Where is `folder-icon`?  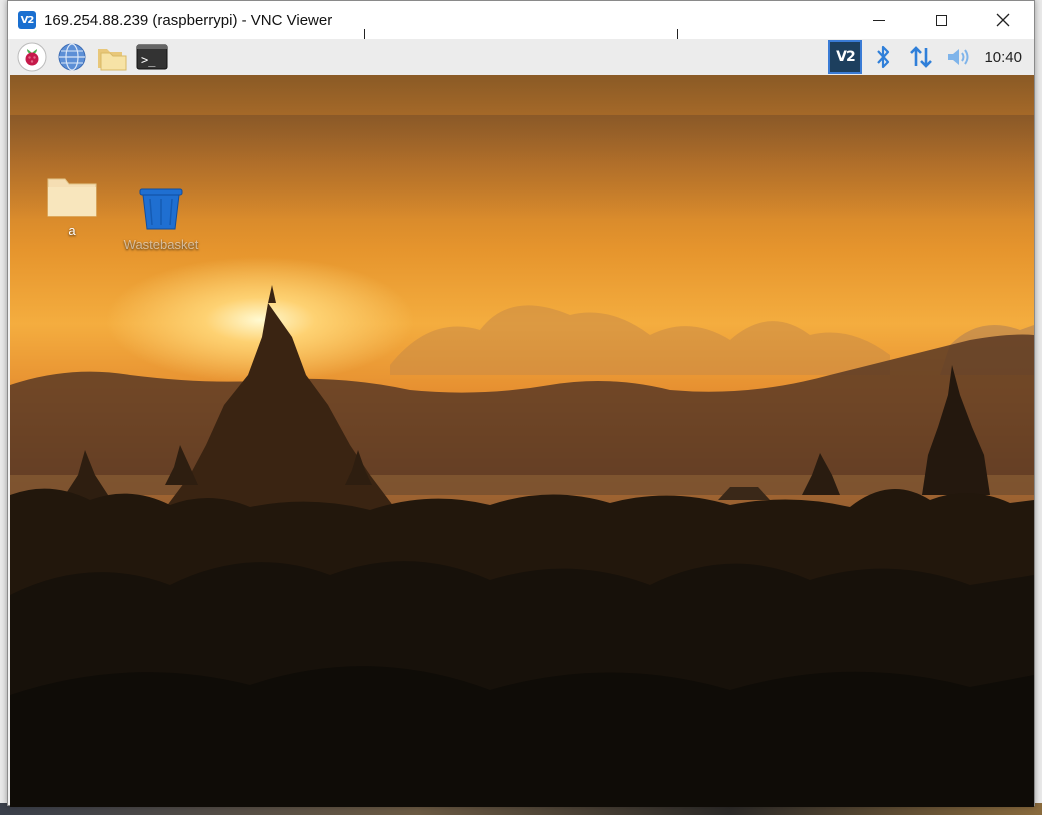
folder-icon is located at coordinates (72, 197).